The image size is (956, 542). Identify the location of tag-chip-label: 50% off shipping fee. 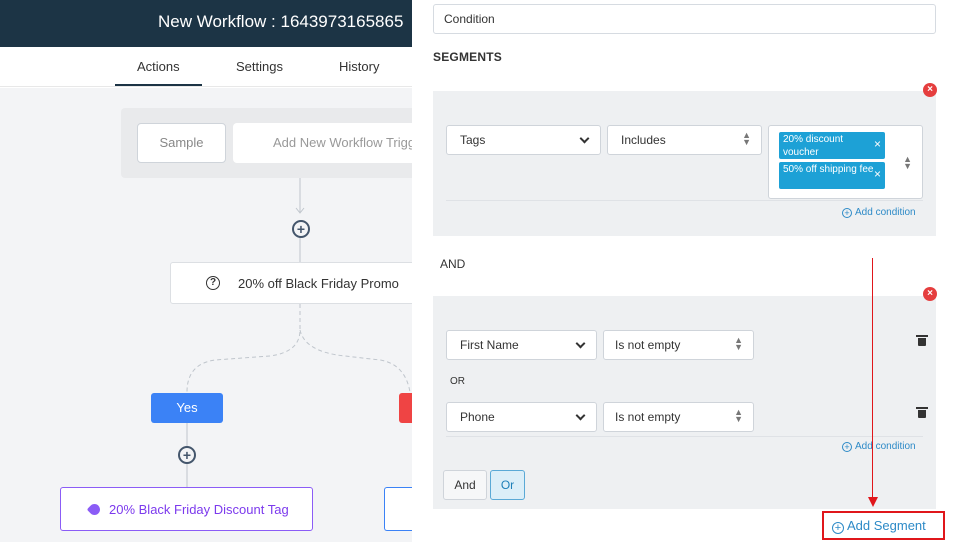
(828, 169).